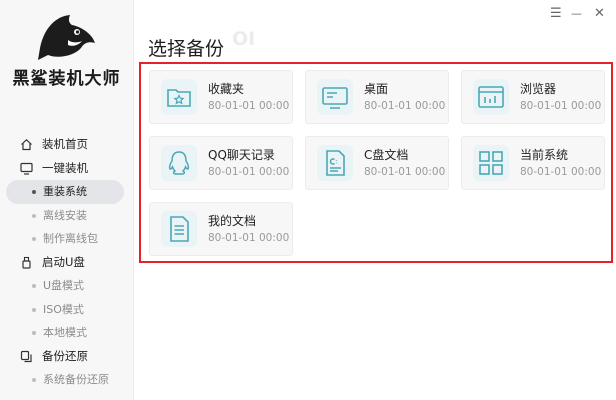  I want to click on backup-card-current-system: 当前系统 80-01-01 00:00, so click(533, 163).